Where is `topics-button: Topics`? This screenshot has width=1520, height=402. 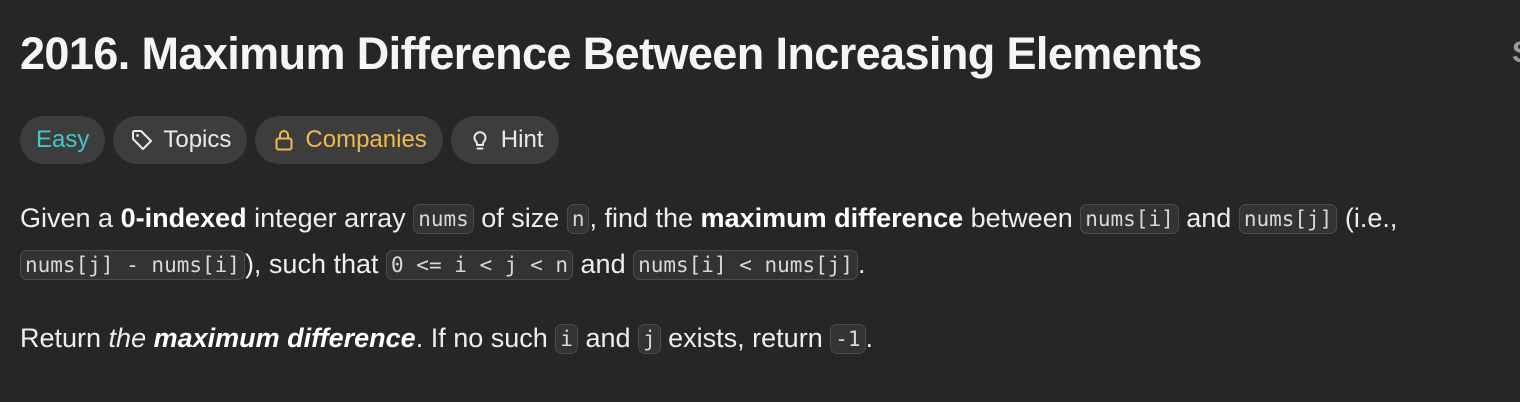 topics-button: Topics is located at coordinates (180, 140).